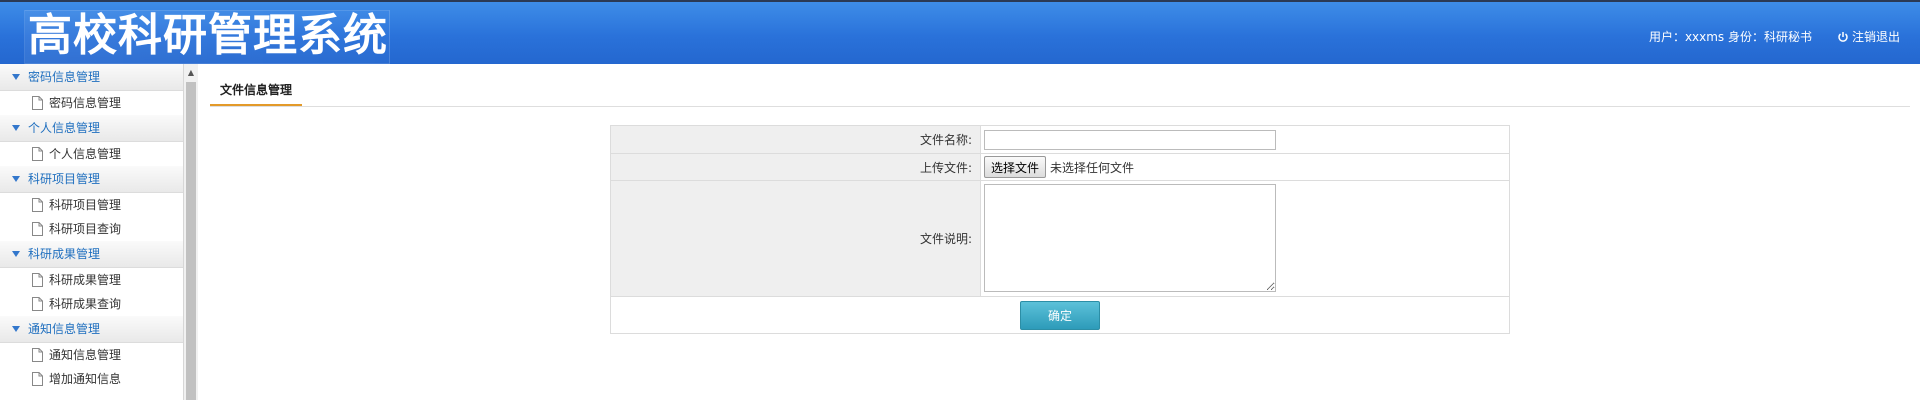 Image resolution: width=1920 pixels, height=400 pixels. Describe the element at coordinates (1060, 92) in the screenshot. I see `tab-bar: 文件信息管理` at that location.